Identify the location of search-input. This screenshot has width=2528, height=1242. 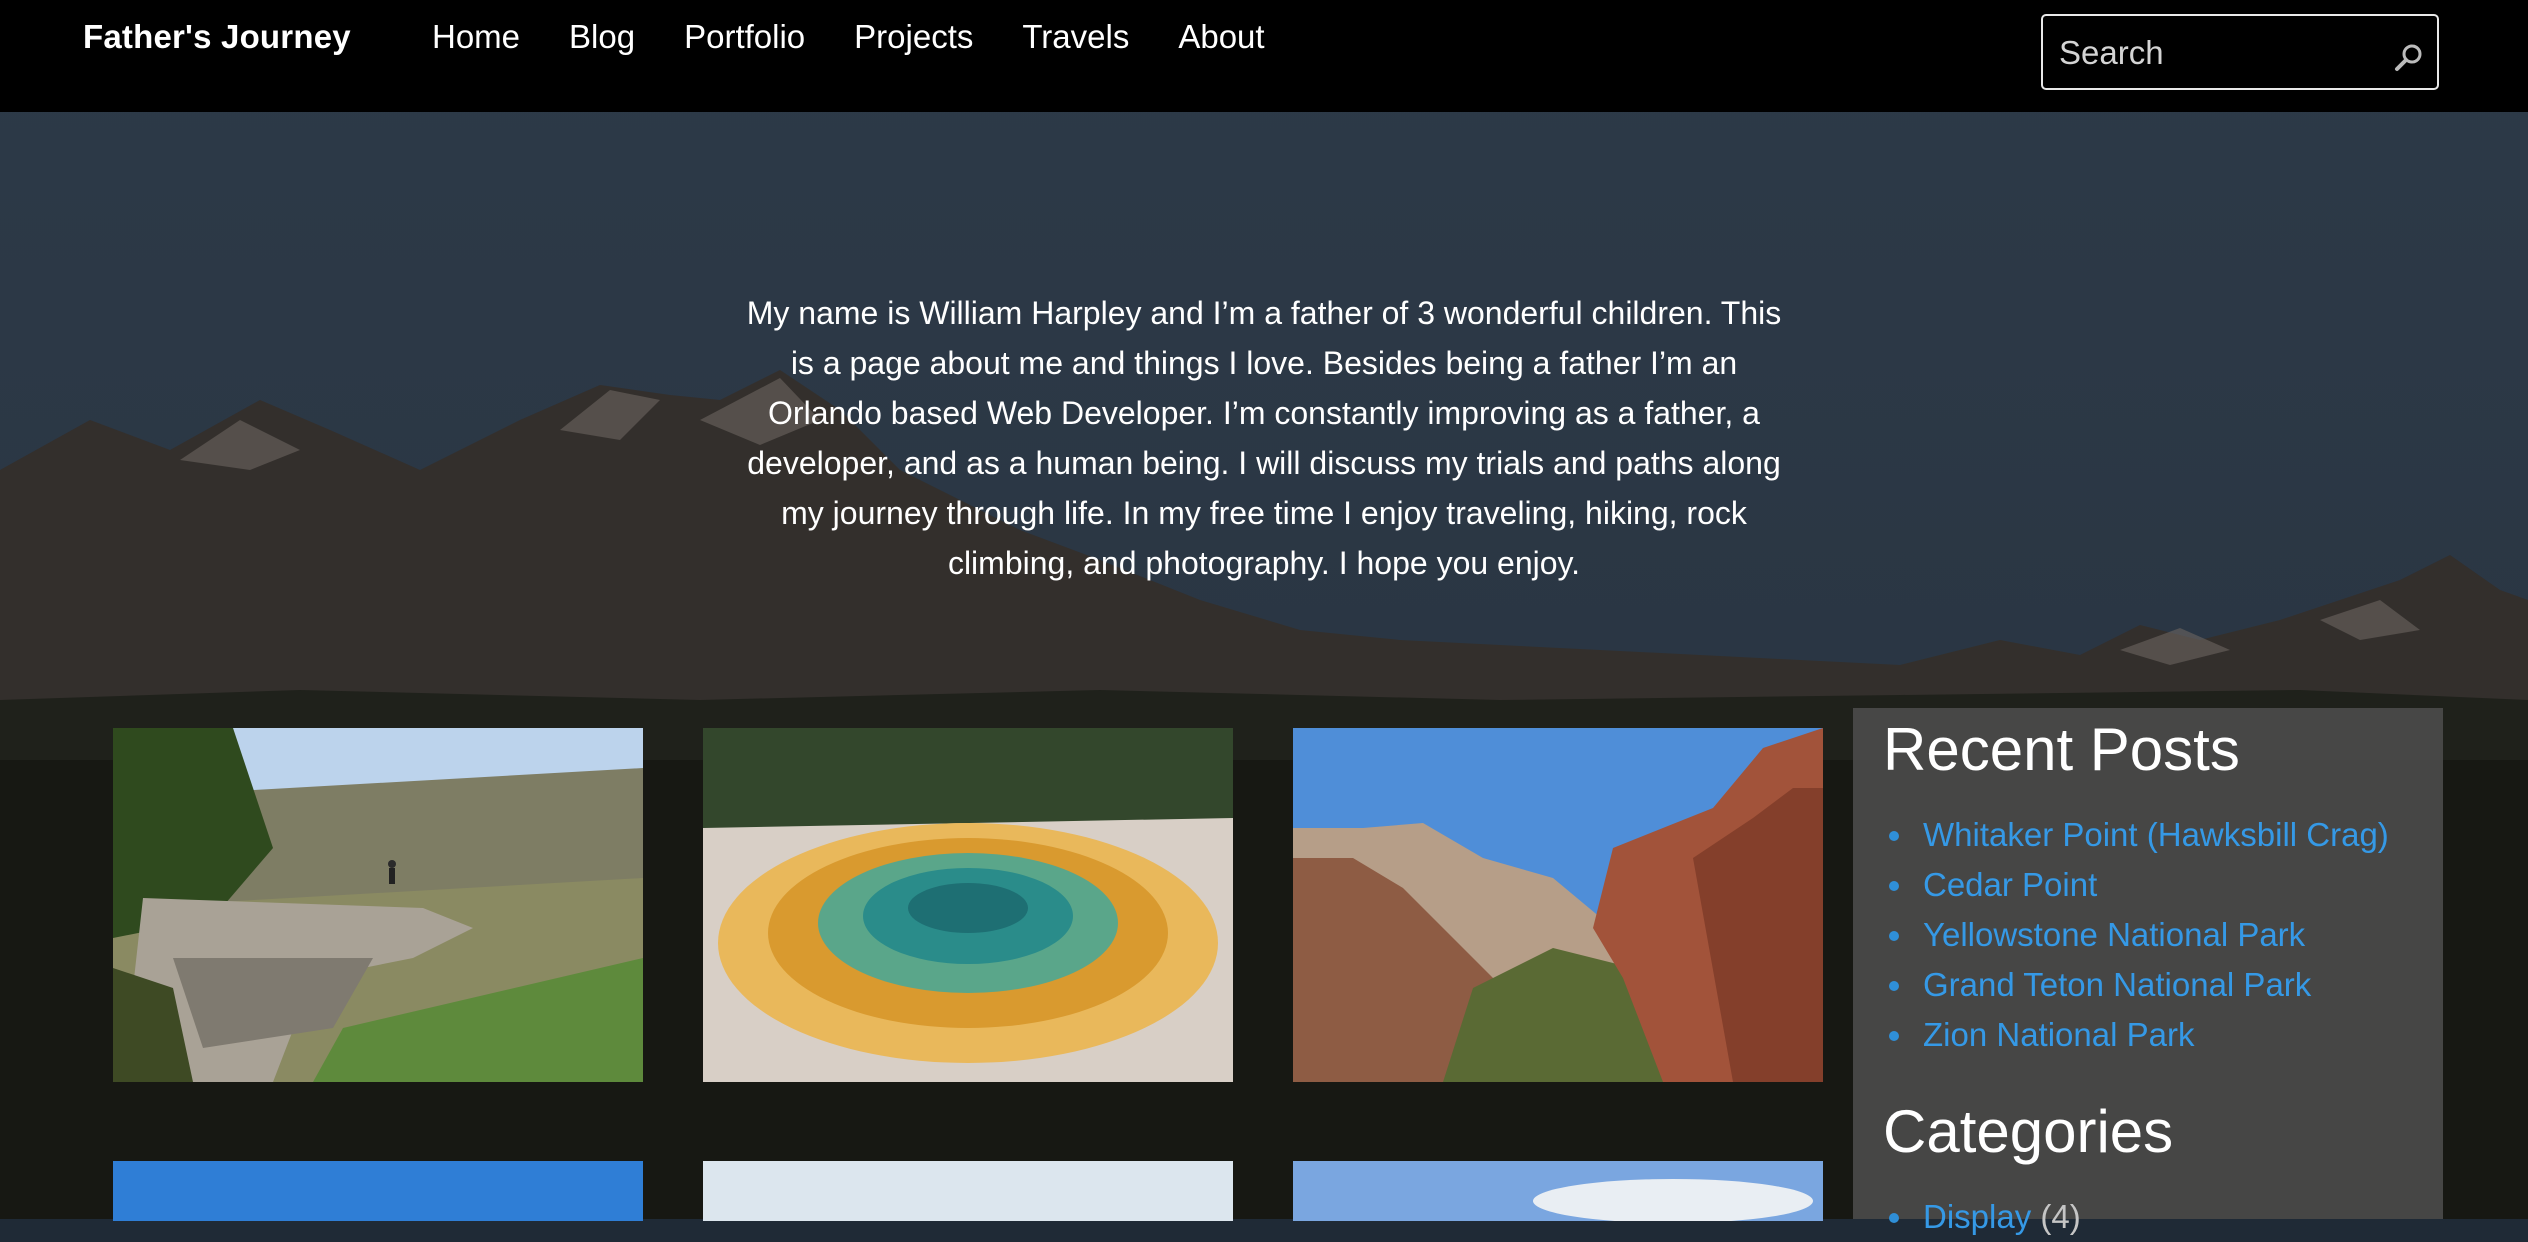
(2219, 53).